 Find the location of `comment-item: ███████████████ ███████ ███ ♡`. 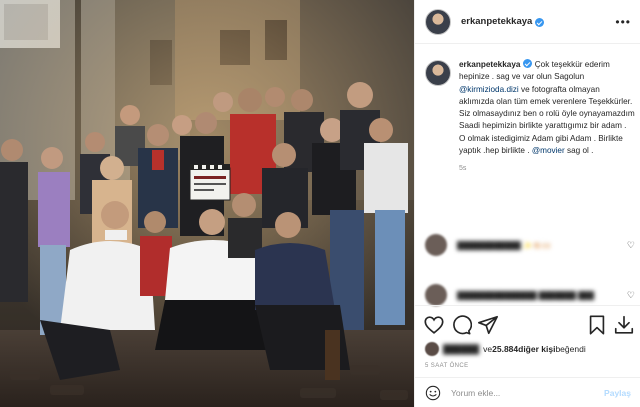

comment-item: ███████████████ ███████ ███ ♡ is located at coordinates (530, 295).